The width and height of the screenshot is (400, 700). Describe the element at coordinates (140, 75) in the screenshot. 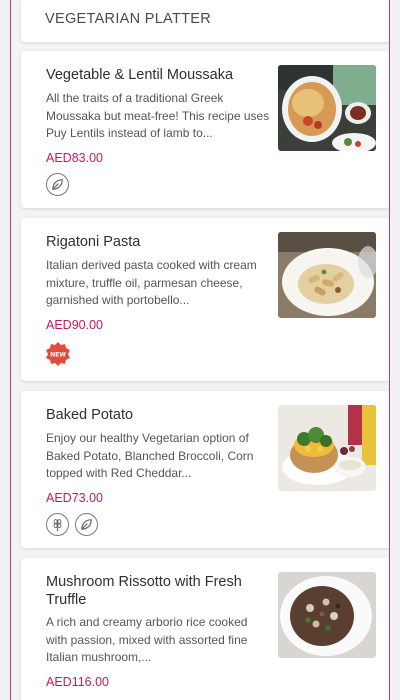

I see `item-name: Vegetable & Lentil Moussaka` at that location.